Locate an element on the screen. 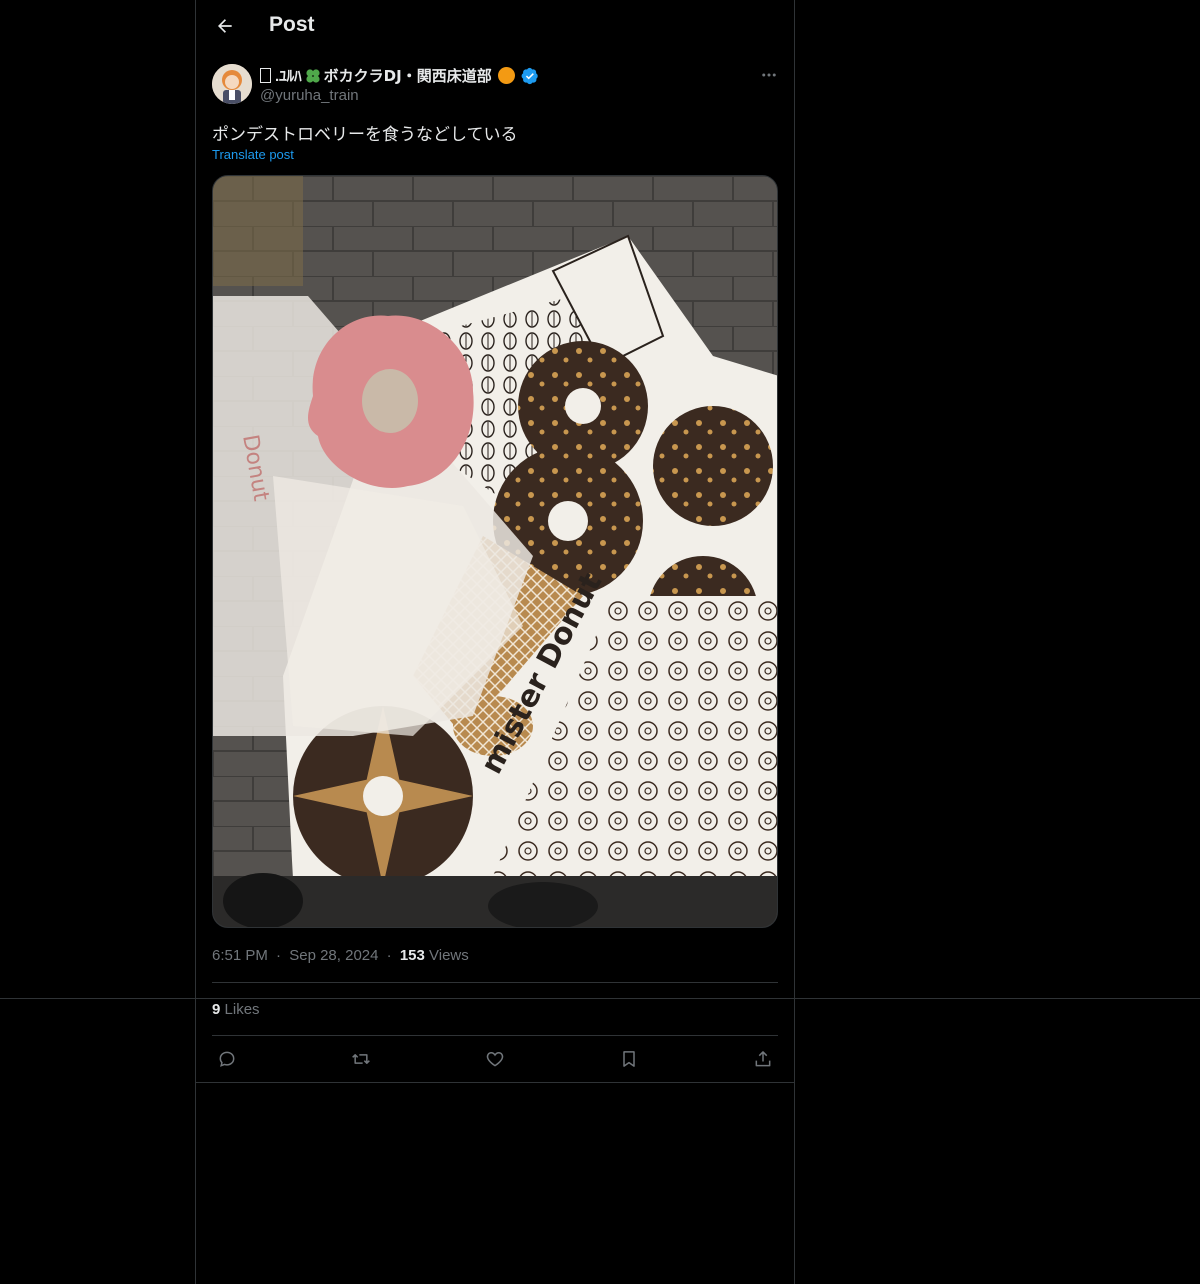 Image resolution: width=1200 pixels, height=1284 pixels. likes-link: 9 Likes is located at coordinates (236, 1009).